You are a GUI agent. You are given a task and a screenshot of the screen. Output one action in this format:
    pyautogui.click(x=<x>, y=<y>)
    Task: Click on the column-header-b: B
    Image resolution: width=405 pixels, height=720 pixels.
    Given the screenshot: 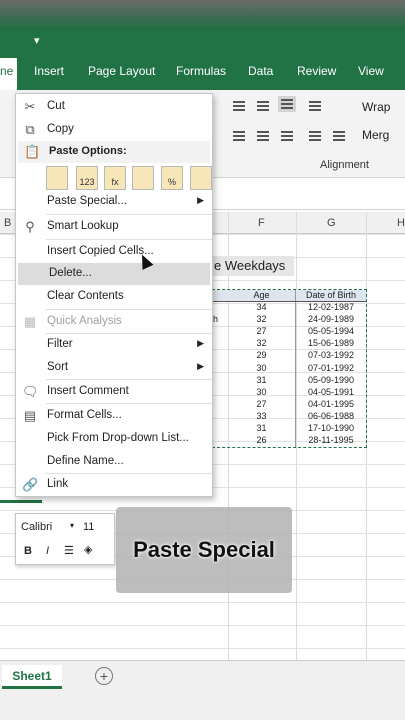 What is the action you would take?
    pyautogui.click(x=7, y=223)
    